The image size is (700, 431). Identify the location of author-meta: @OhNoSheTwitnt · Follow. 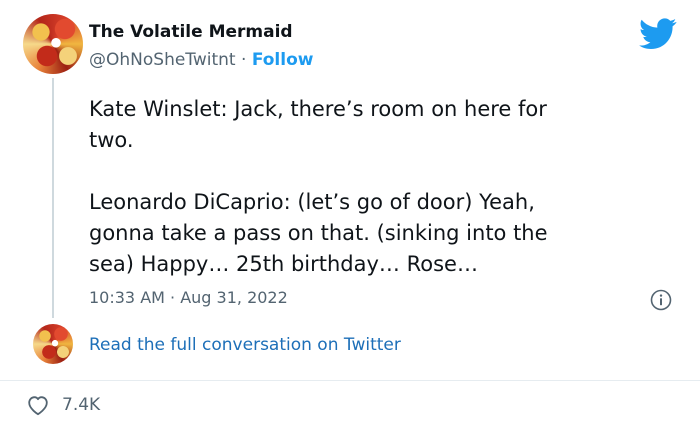
(201, 60).